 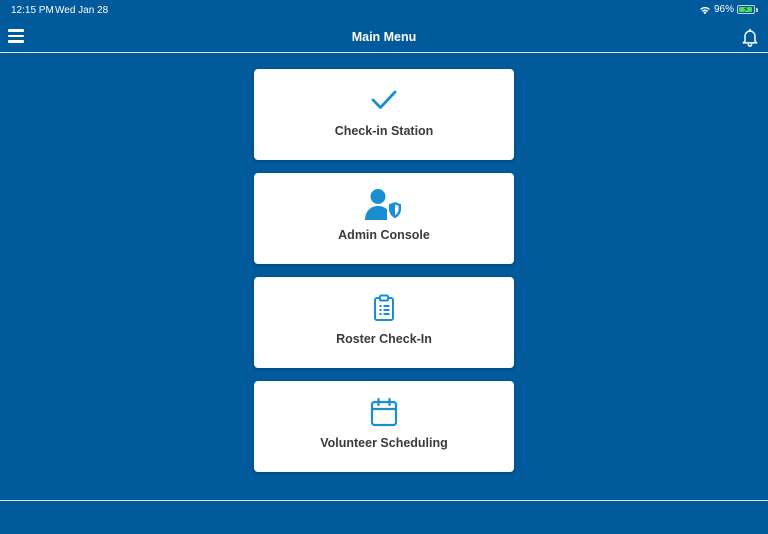 I want to click on battery-charging-icon: ⚡, so click(x=746, y=9).